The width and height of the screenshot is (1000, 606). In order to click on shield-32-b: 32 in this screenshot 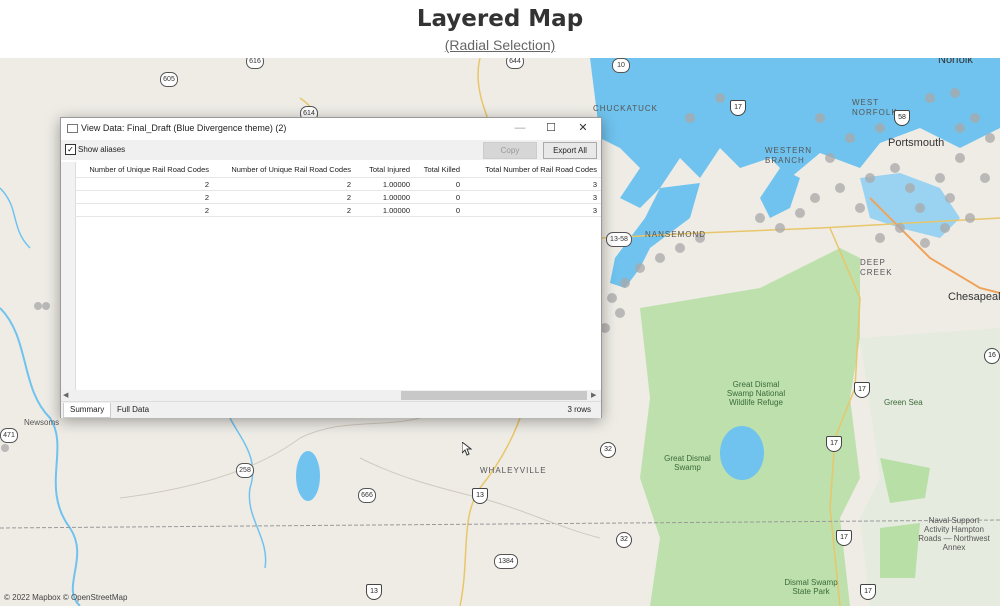, I will do `click(624, 540)`.